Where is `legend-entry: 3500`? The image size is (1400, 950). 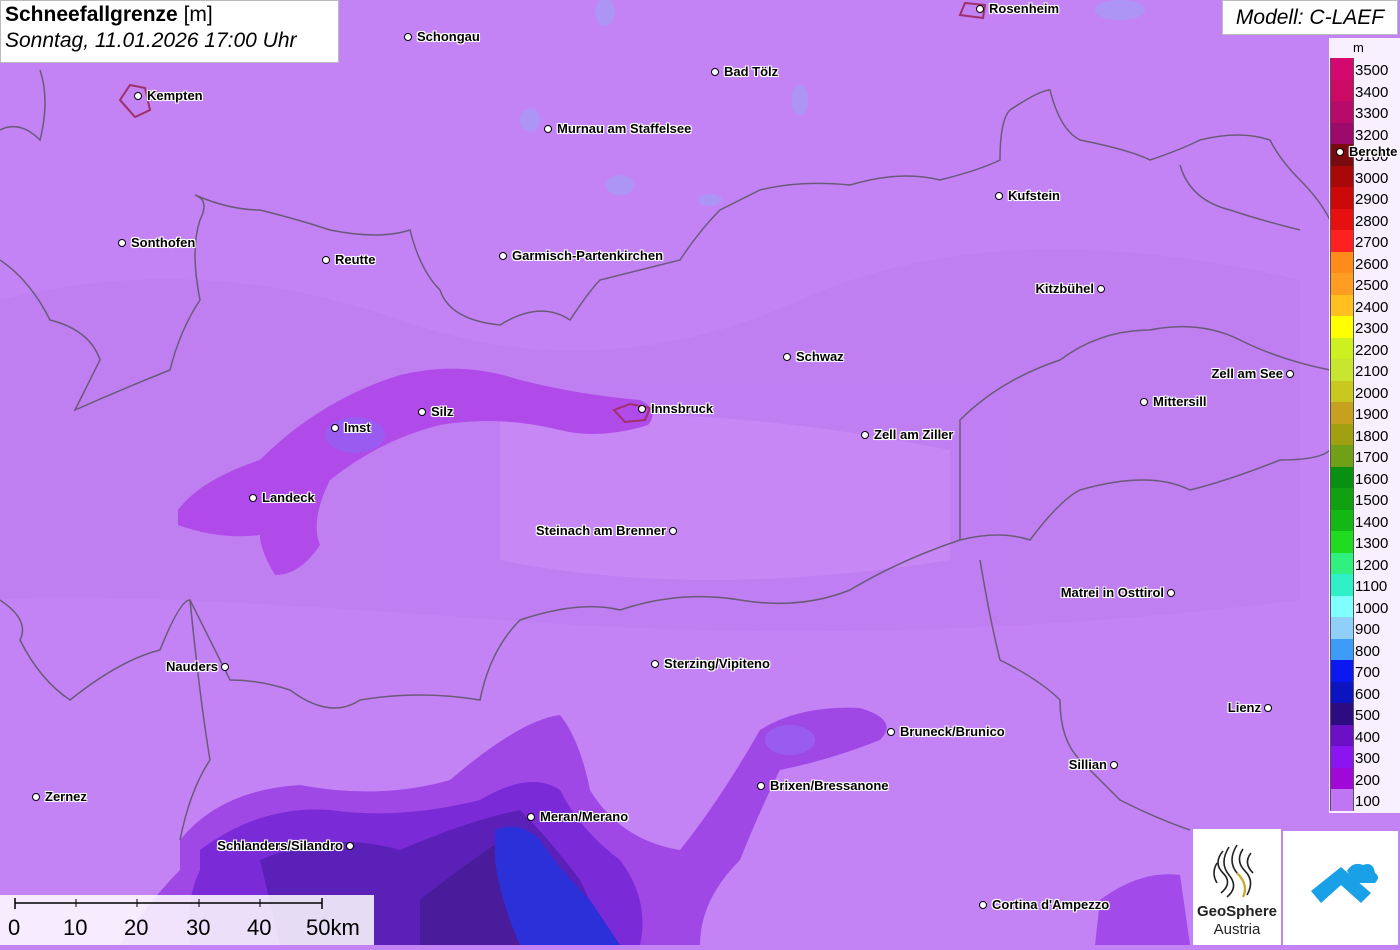
legend-entry: 3500 is located at coordinates (1364, 69).